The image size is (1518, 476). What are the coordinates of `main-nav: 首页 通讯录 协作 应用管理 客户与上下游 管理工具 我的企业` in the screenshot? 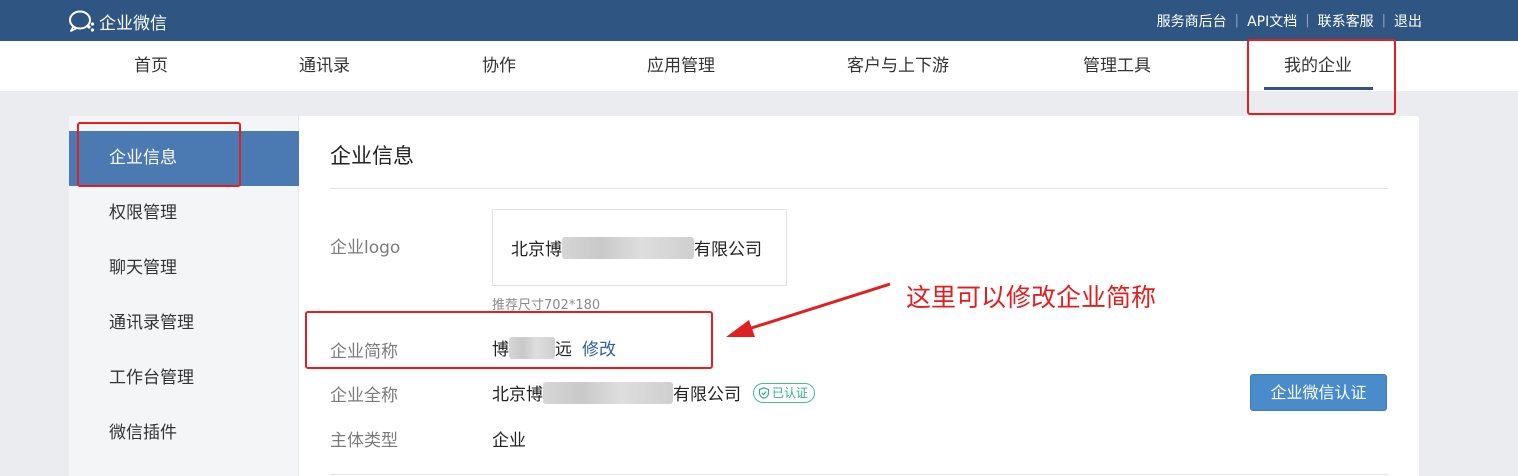 It's located at (759, 66).